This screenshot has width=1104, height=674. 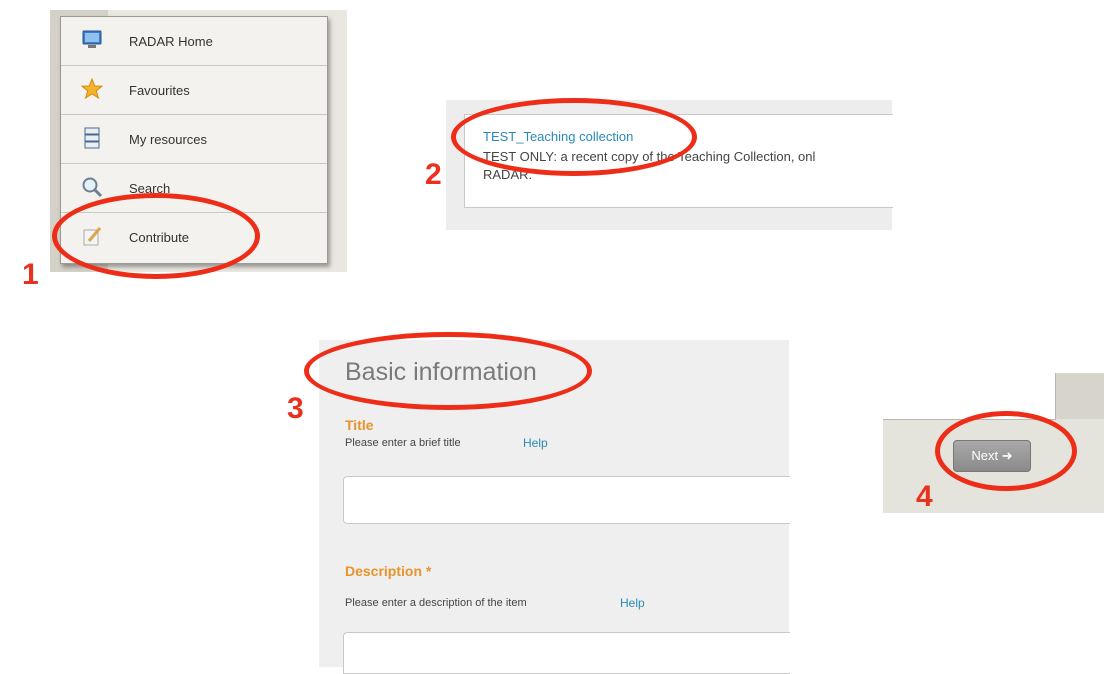 I want to click on monitor-icon, so click(x=92, y=40).